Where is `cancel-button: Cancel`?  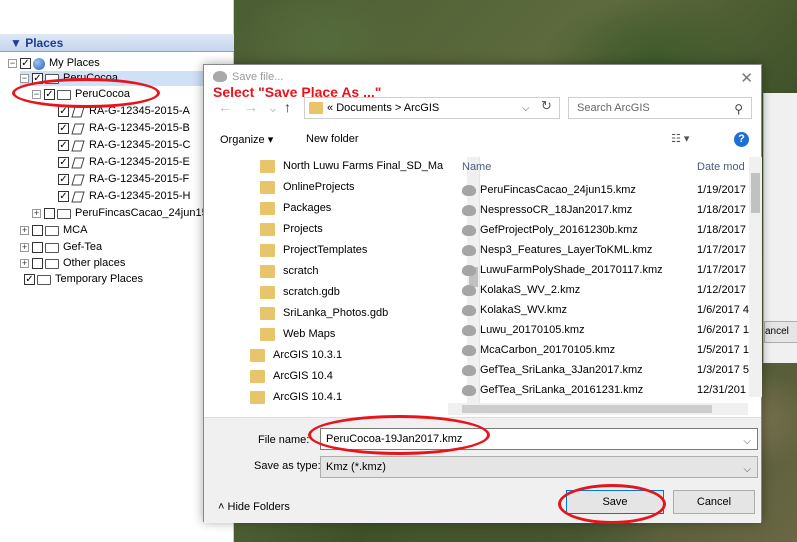
cancel-button: Cancel is located at coordinates (714, 502).